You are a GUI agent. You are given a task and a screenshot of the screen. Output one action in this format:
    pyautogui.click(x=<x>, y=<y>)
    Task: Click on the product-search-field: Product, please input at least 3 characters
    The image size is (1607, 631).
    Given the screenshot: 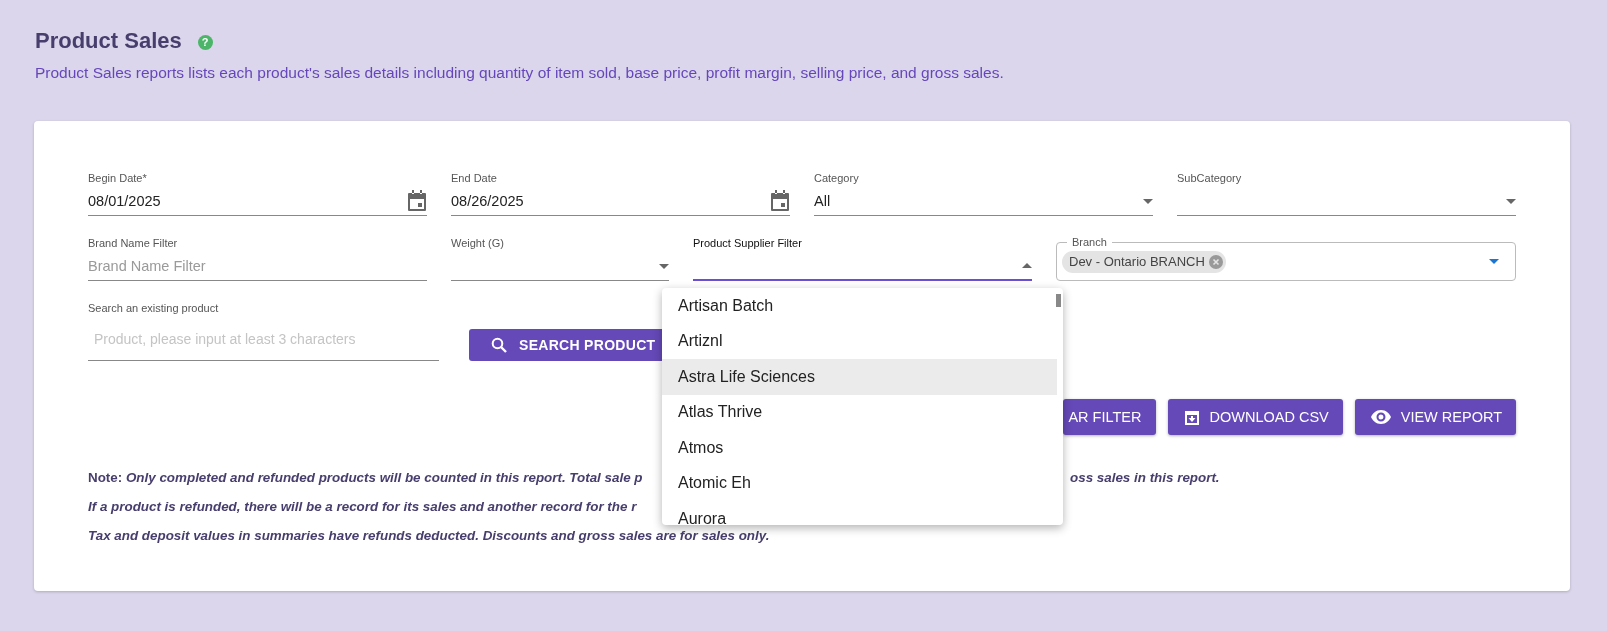 What is the action you would take?
    pyautogui.click(x=263, y=338)
    